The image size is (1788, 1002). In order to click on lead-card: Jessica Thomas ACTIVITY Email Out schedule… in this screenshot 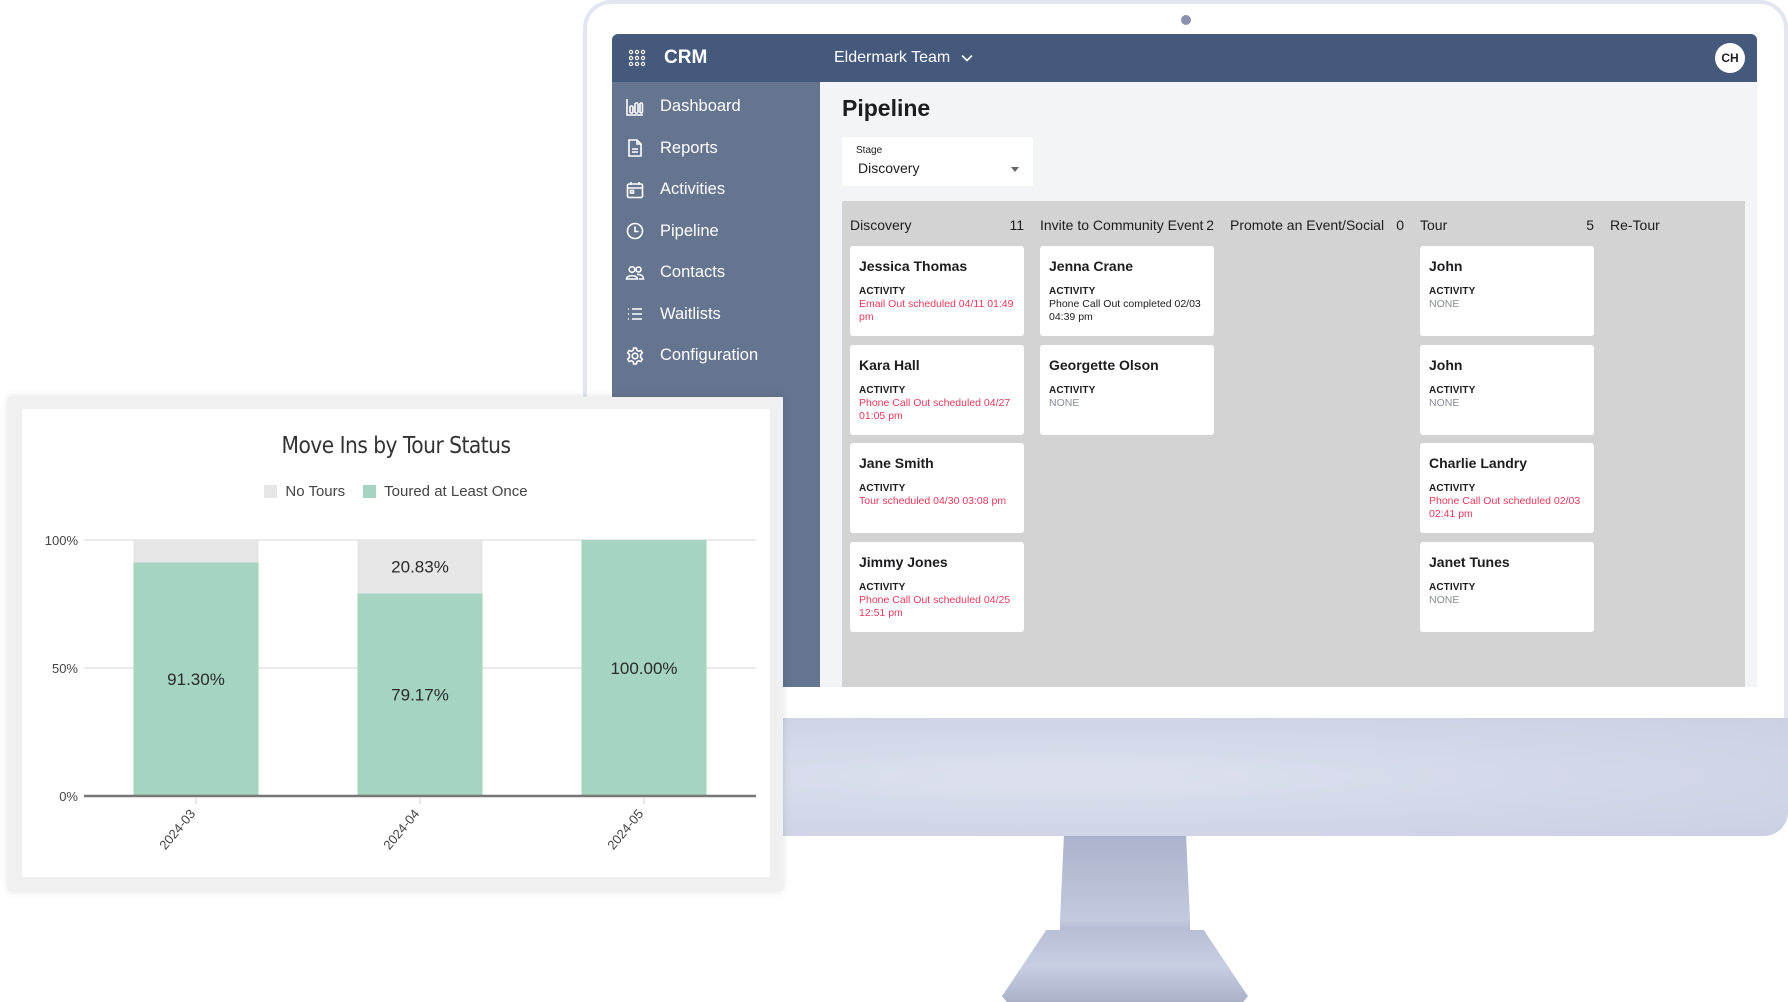, I will do `click(937, 291)`.